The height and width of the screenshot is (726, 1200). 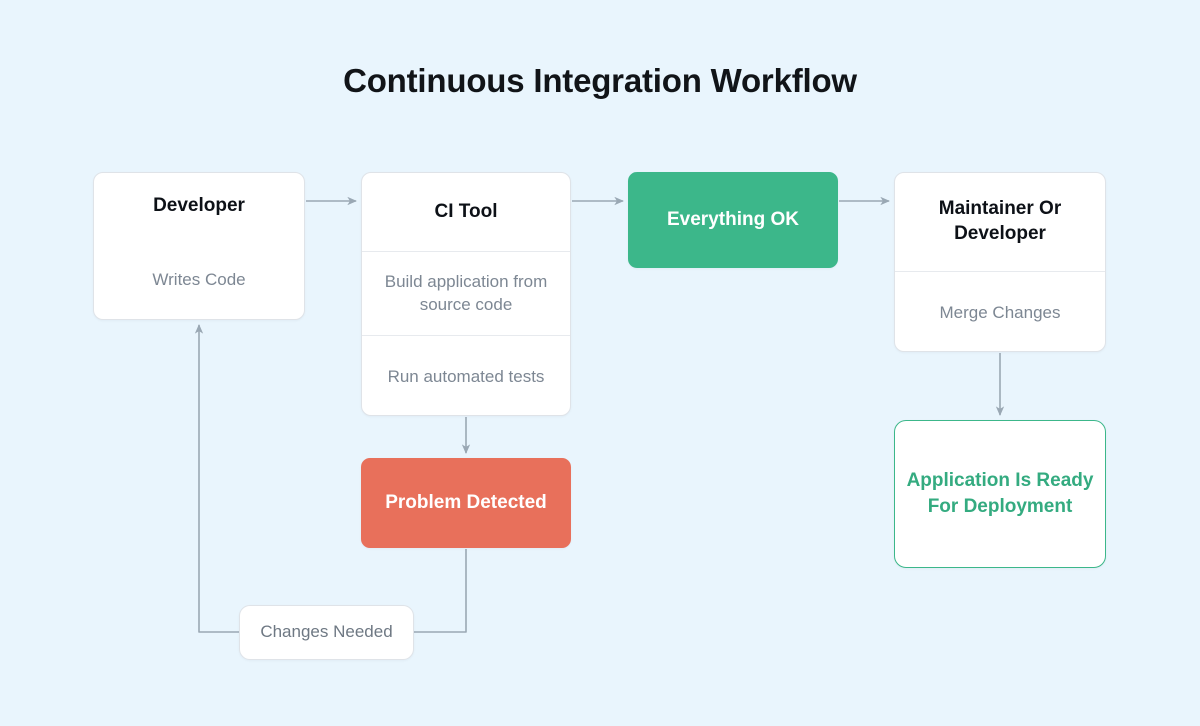 I want to click on node-maintainer-row-0: Merge Changes, so click(x=1000, y=312).